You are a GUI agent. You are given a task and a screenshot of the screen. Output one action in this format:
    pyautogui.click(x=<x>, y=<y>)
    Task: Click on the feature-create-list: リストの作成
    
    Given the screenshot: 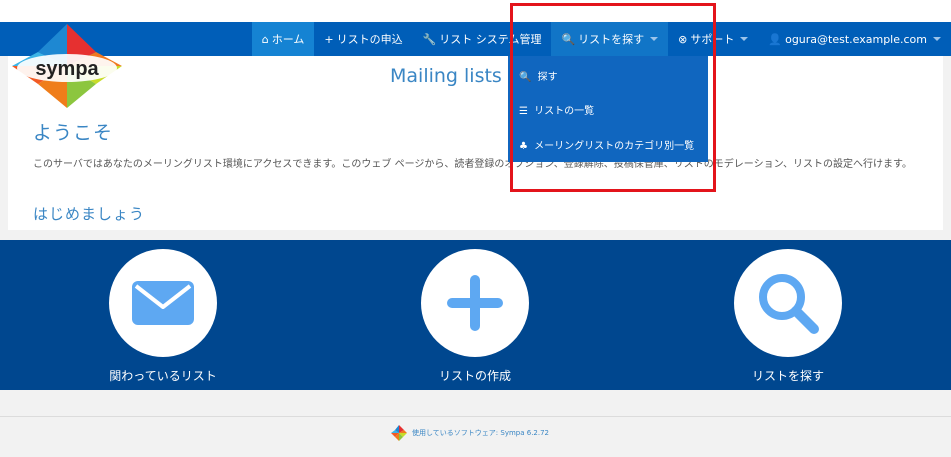 What is the action you would take?
    pyautogui.click(x=475, y=316)
    